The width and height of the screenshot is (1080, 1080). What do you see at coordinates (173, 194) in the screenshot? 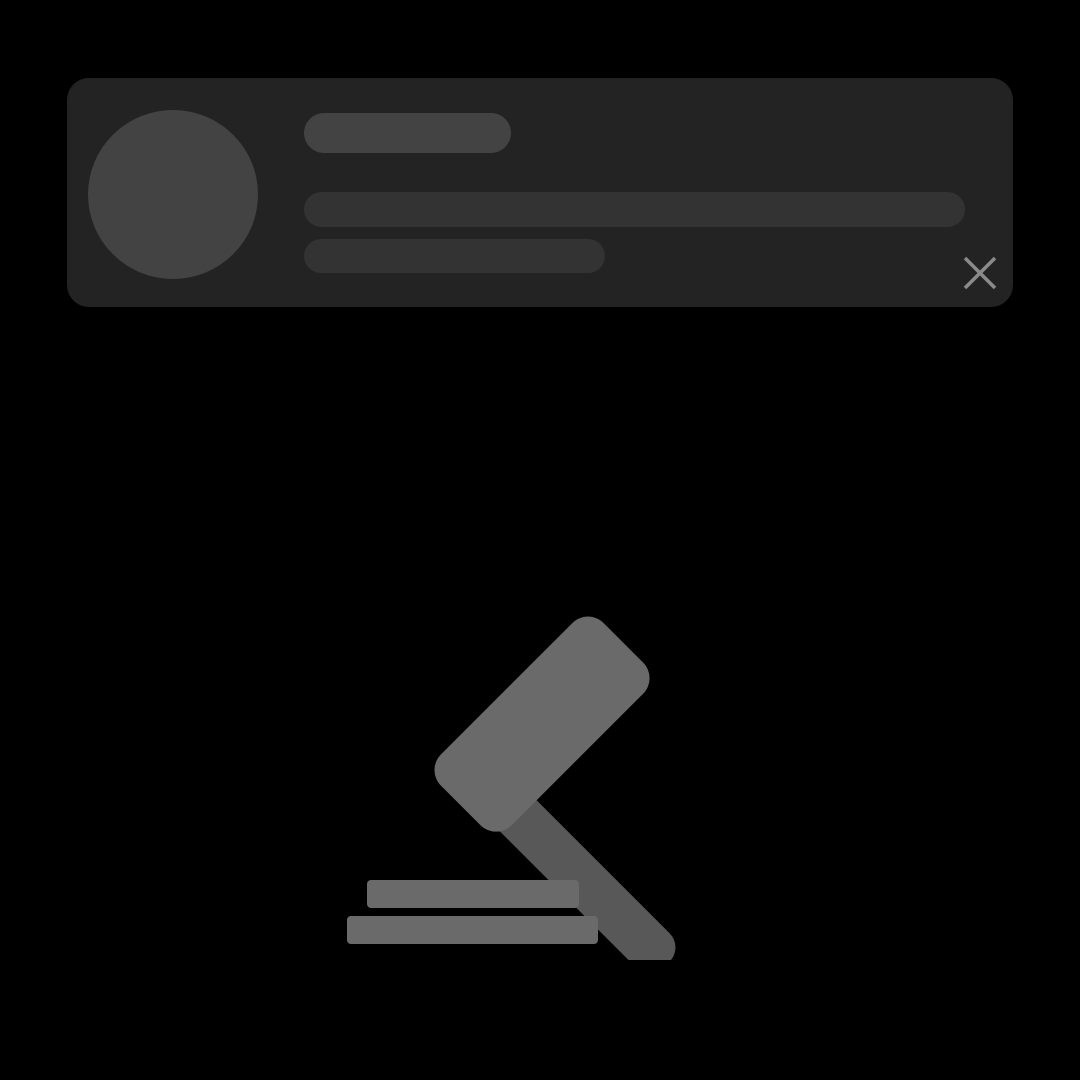
I see `avatar-placeholder` at bounding box center [173, 194].